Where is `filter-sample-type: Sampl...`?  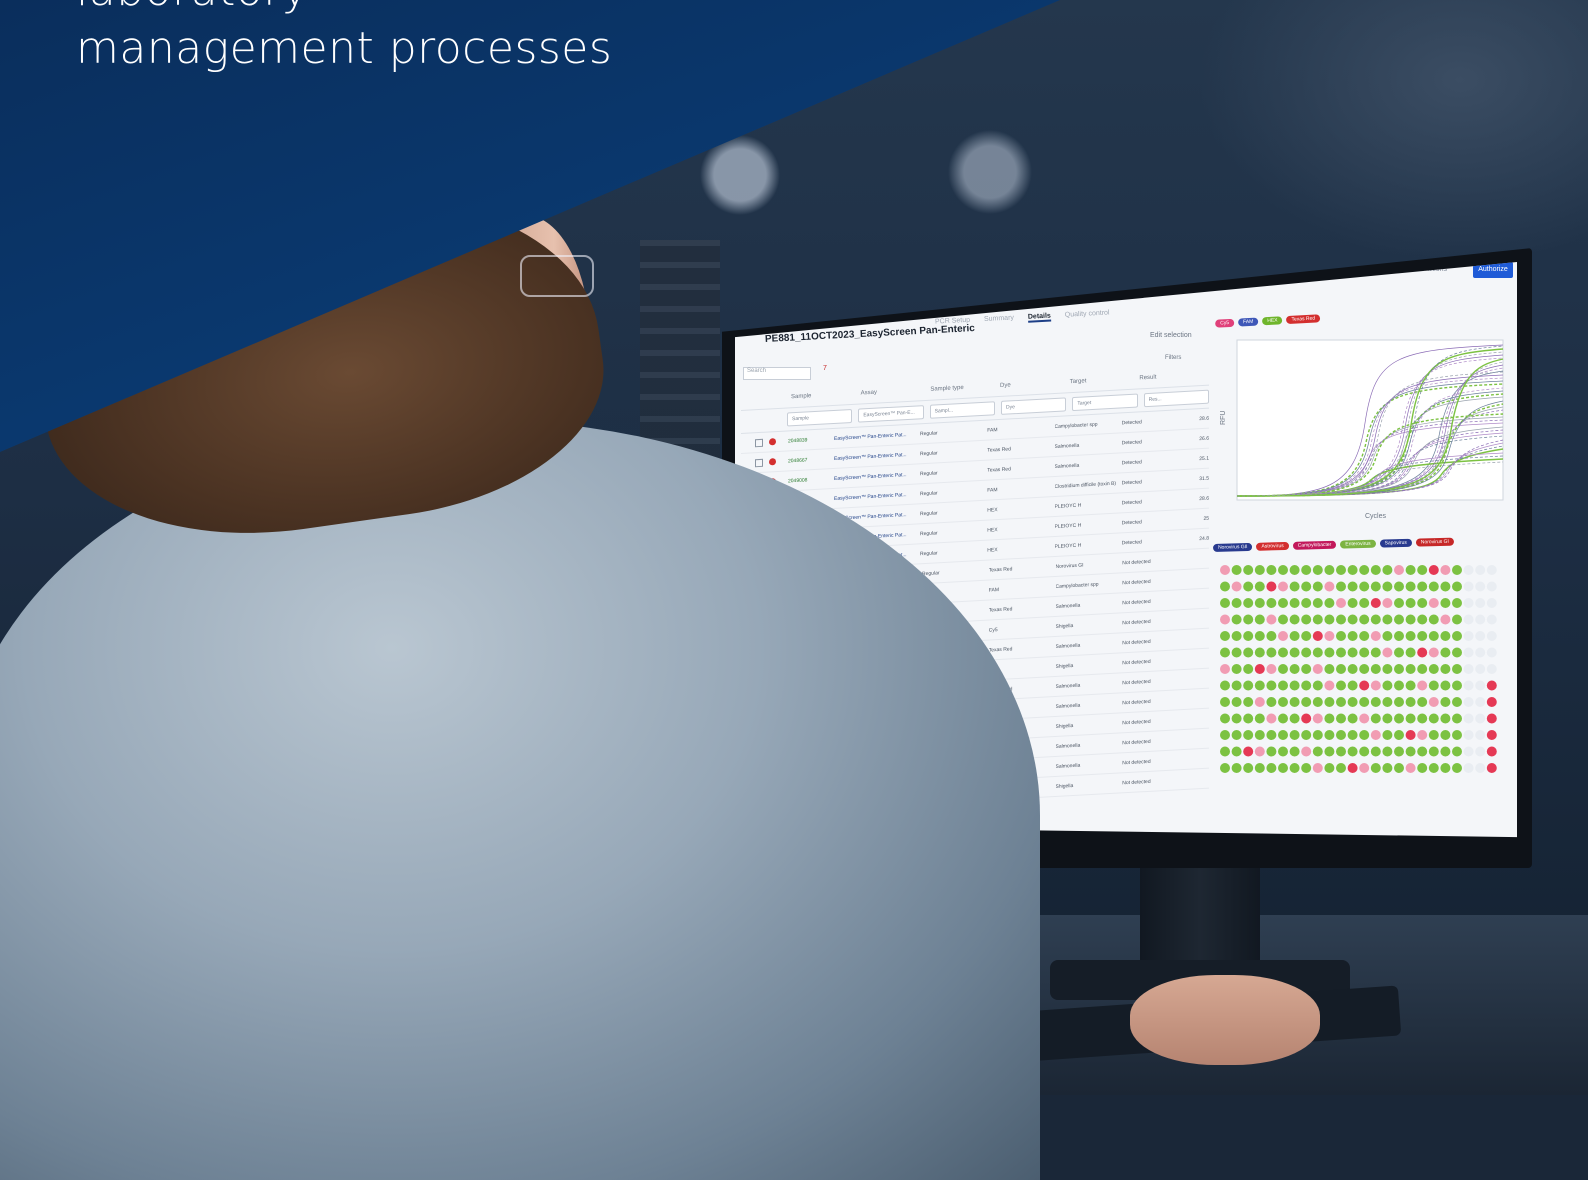
filter-sample-type: Sampl... is located at coordinates (962, 410).